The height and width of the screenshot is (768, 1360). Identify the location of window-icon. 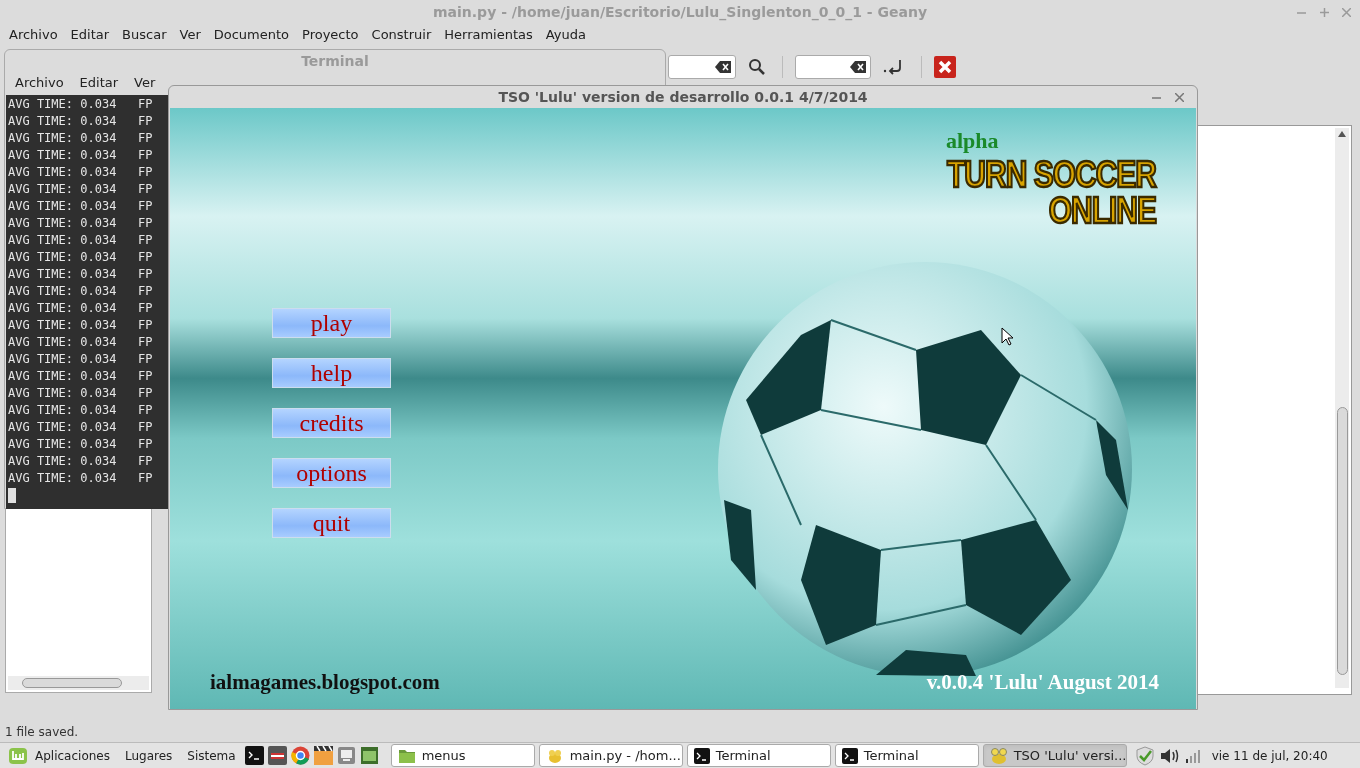
(369, 755).